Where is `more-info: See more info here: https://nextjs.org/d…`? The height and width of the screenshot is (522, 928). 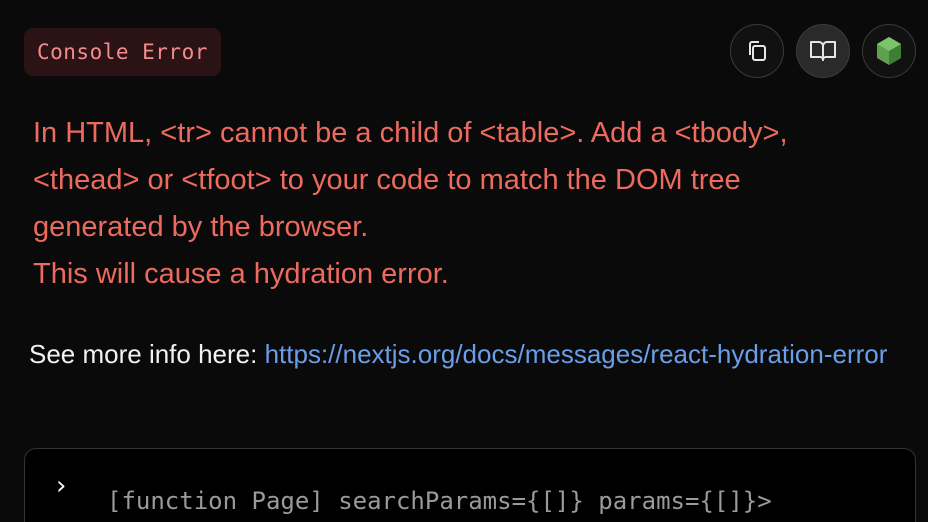 more-info: See more info here: https://nextjs.org/d… is located at coordinates (464, 354).